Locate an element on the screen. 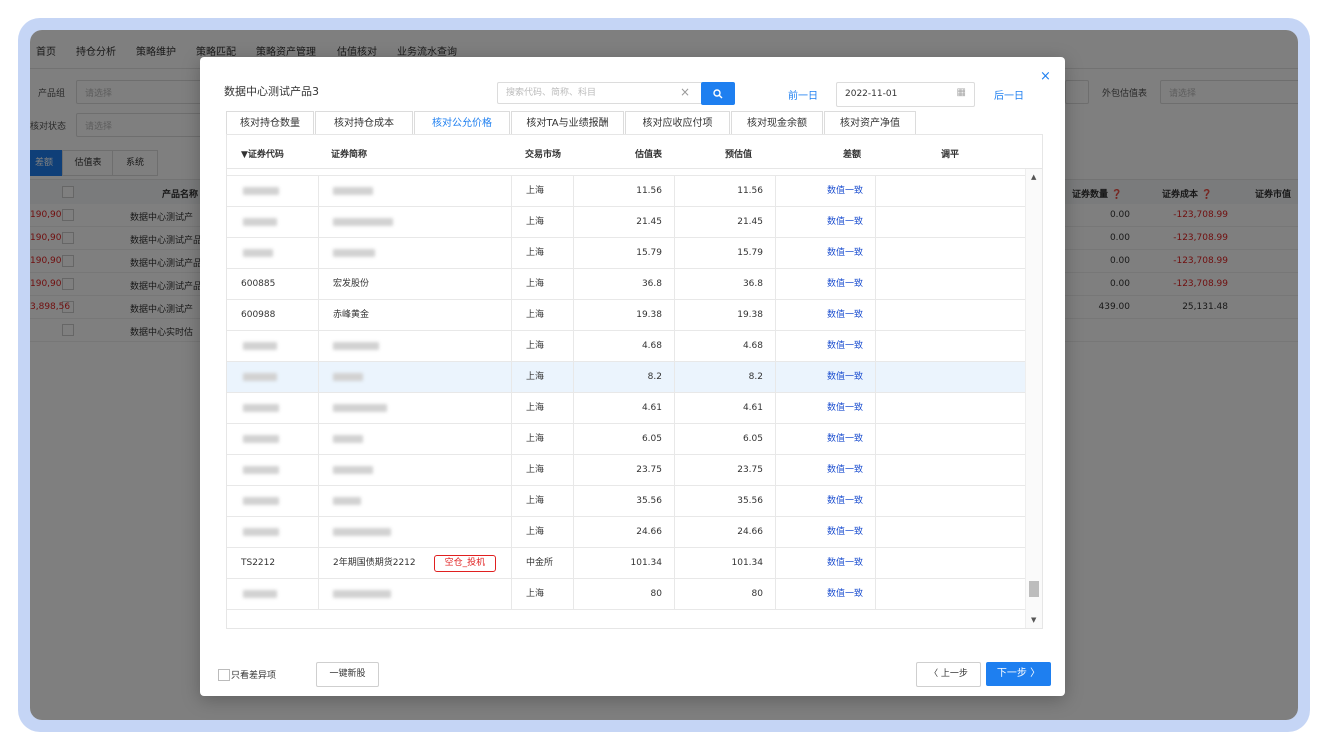  cell-security-code-text: 600885 is located at coordinates (258, 284).